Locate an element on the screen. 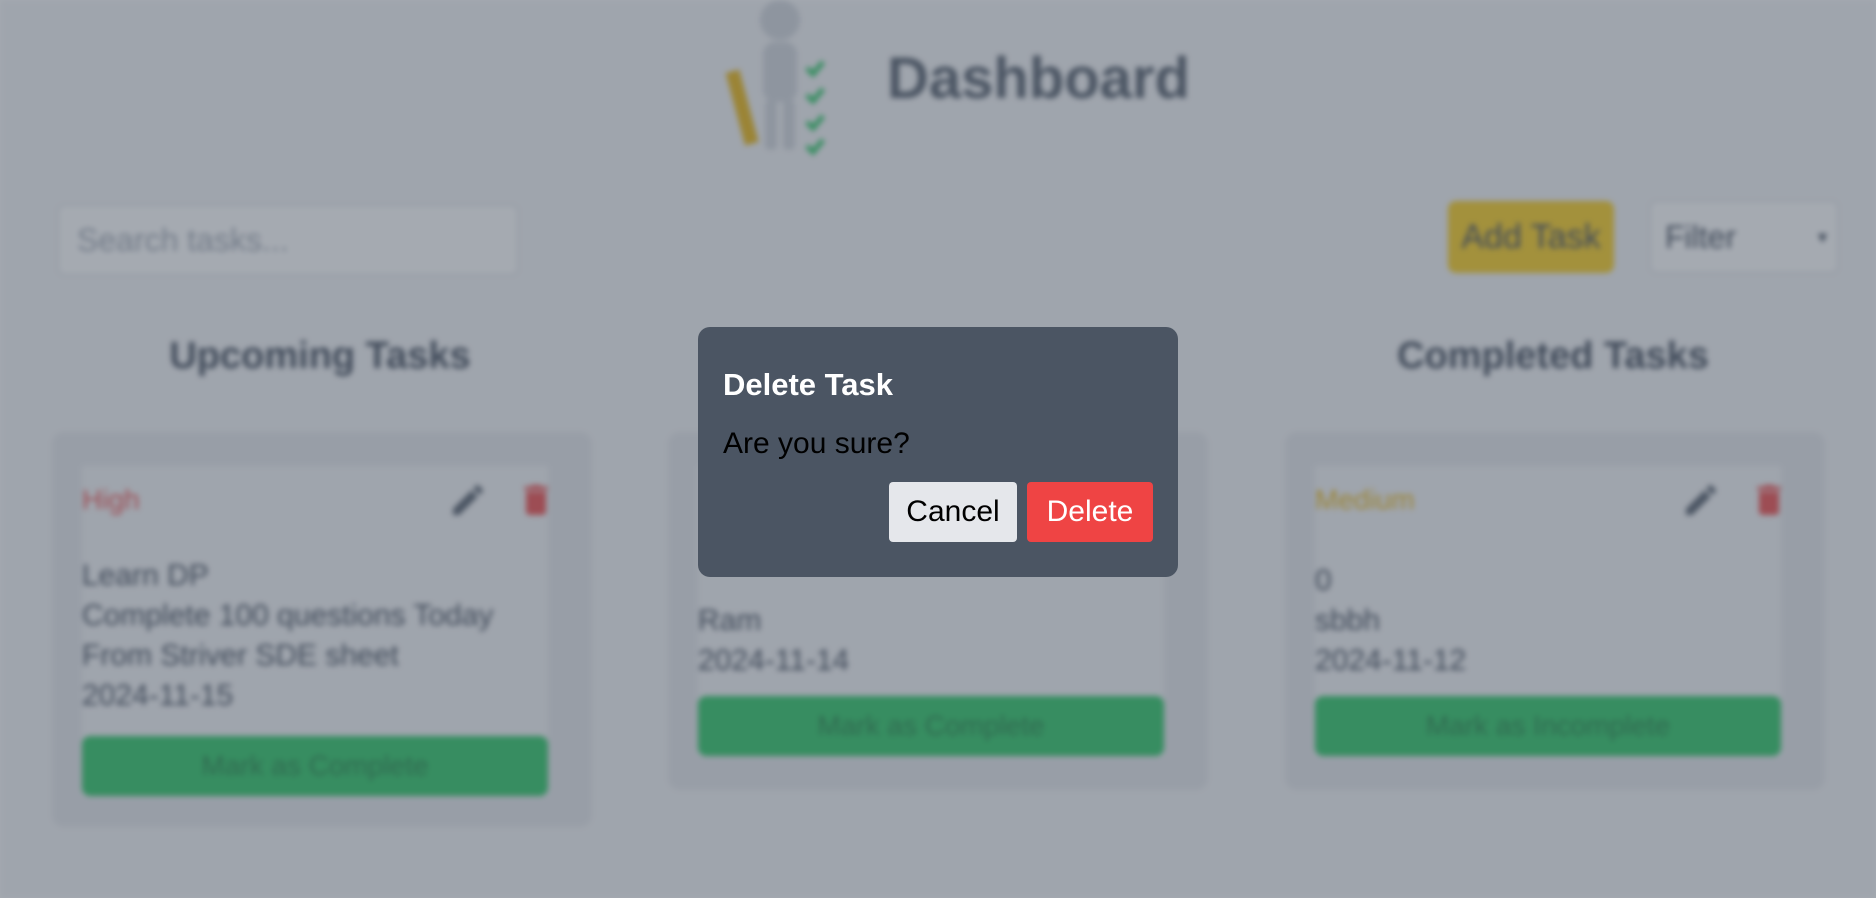 This screenshot has width=1876, height=898. delete-task-dialog: Delete Task Are you sure? Cancel Delete is located at coordinates (938, 452).